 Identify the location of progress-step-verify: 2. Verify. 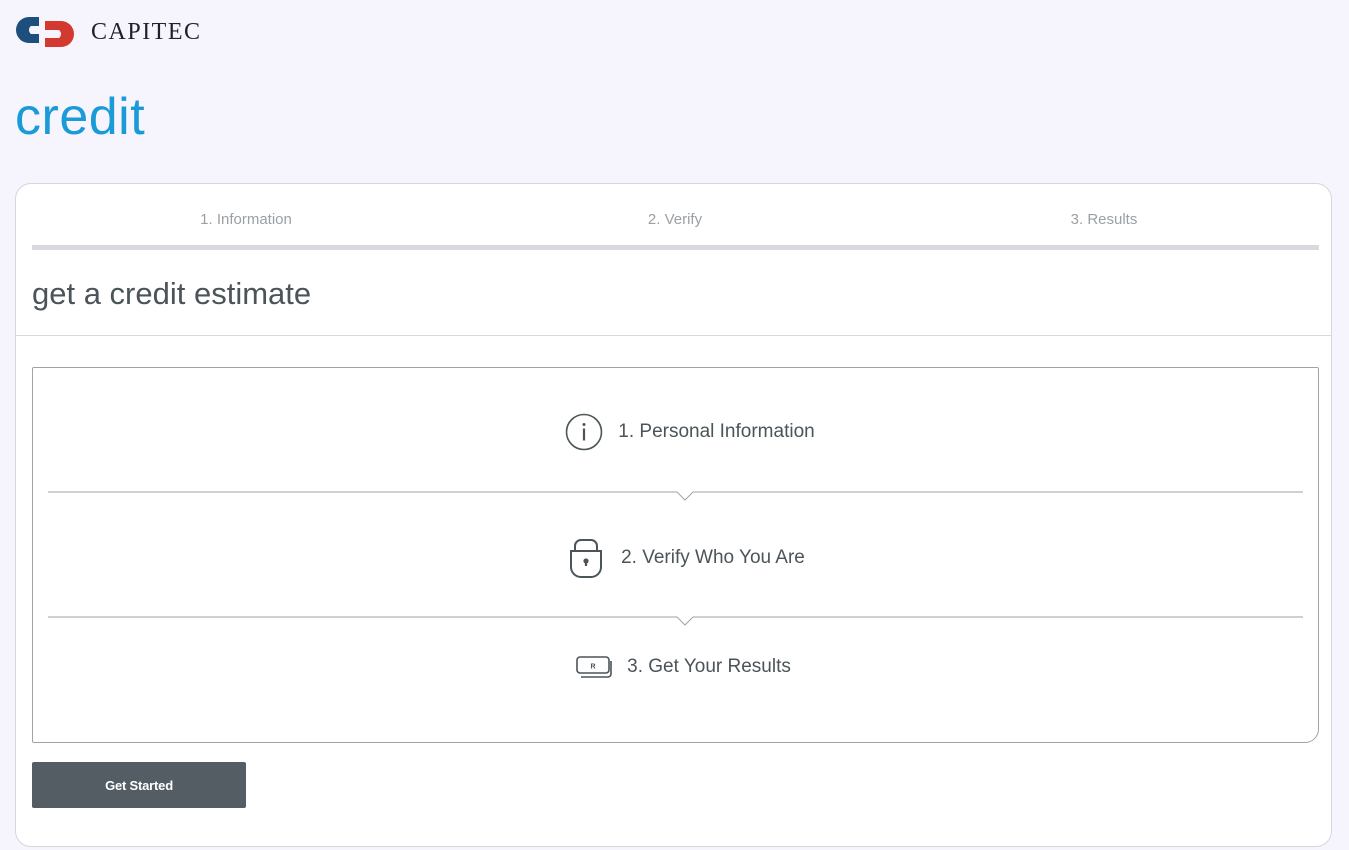
(675, 219).